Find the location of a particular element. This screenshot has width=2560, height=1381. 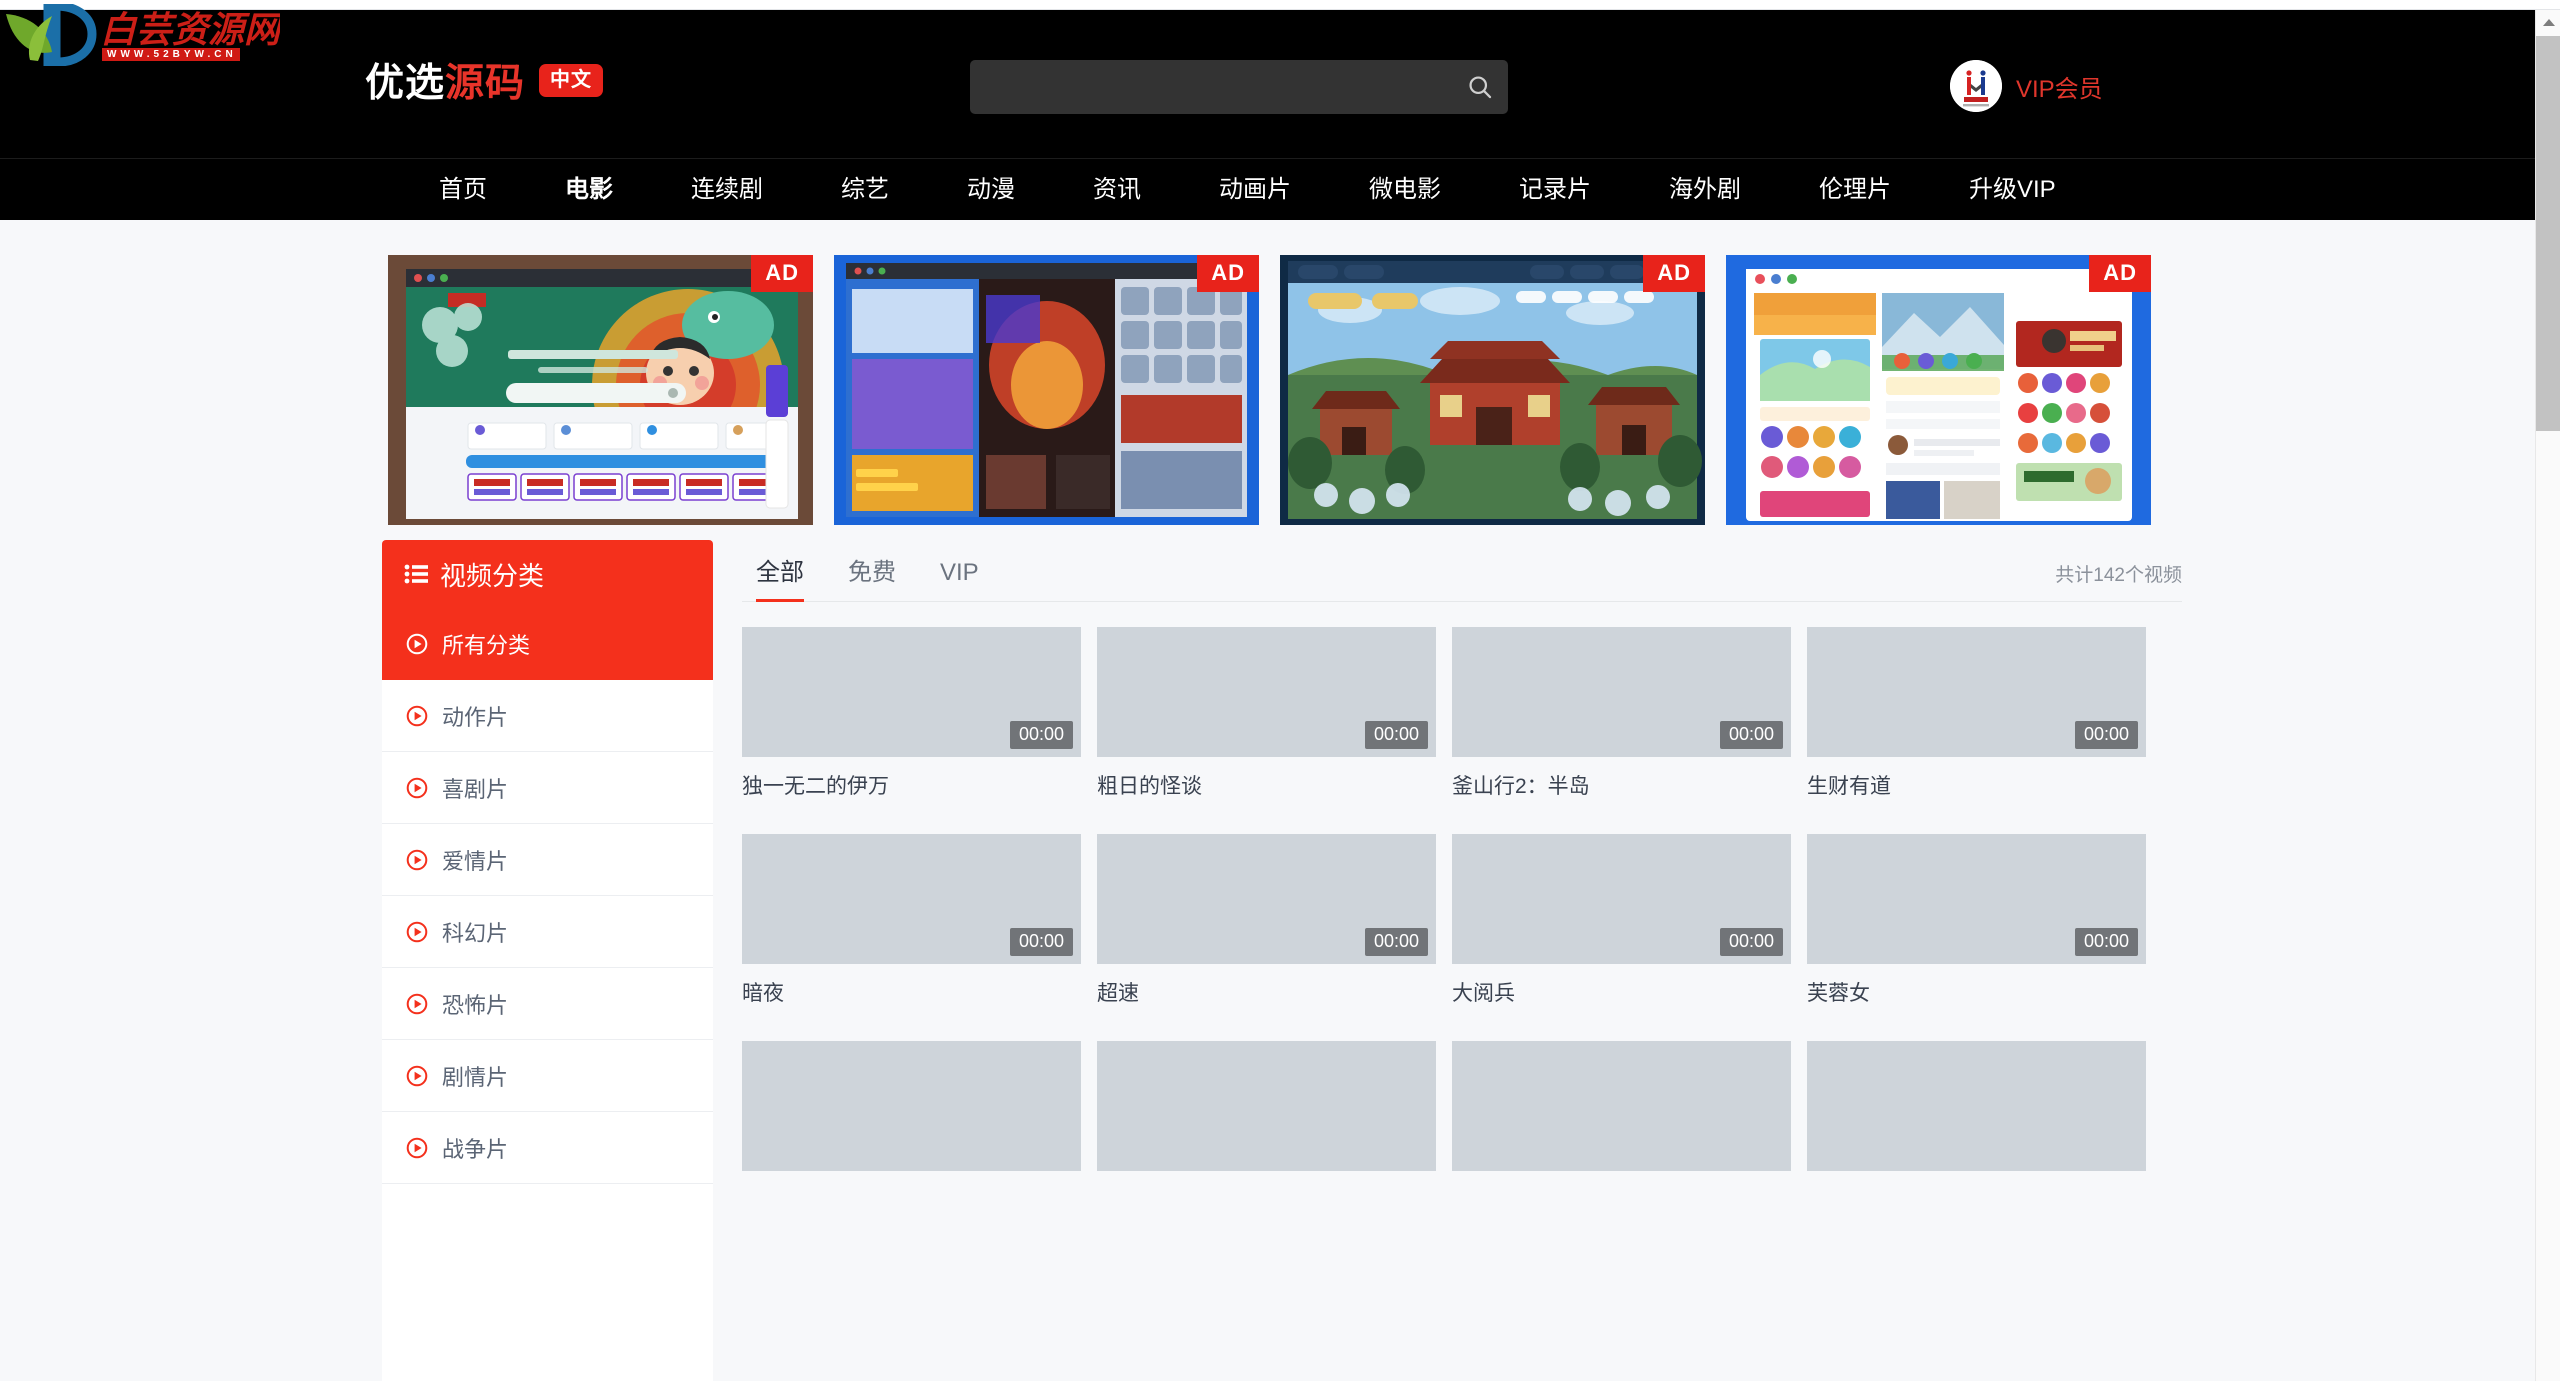

ad-banner-4-image is located at coordinates (1938, 390).